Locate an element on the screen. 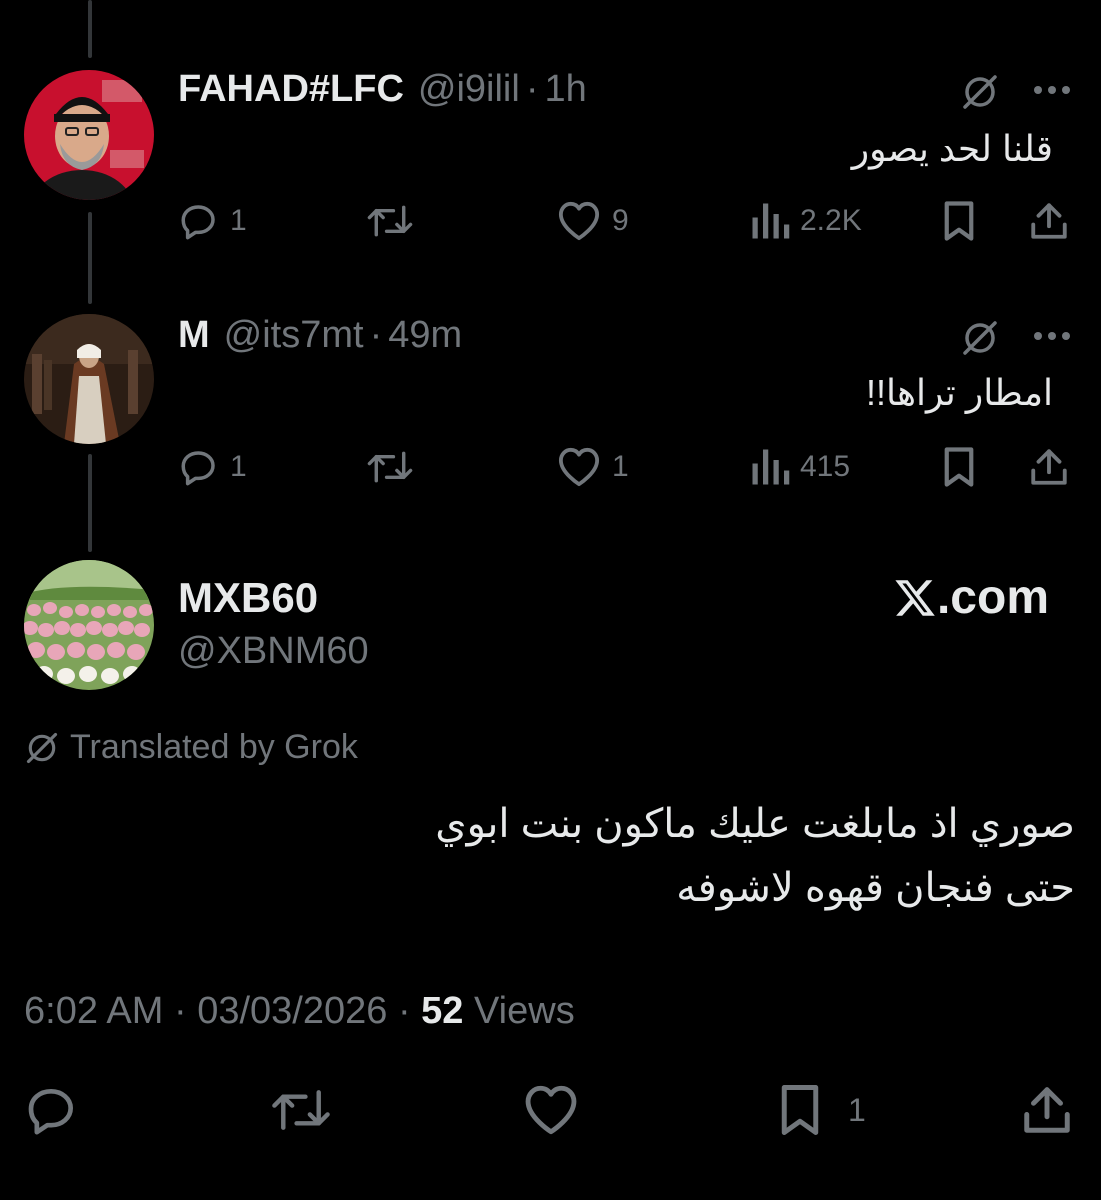 This screenshot has width=1101, height=1200. timestamp: 1h is located at coordinates (565, 89).